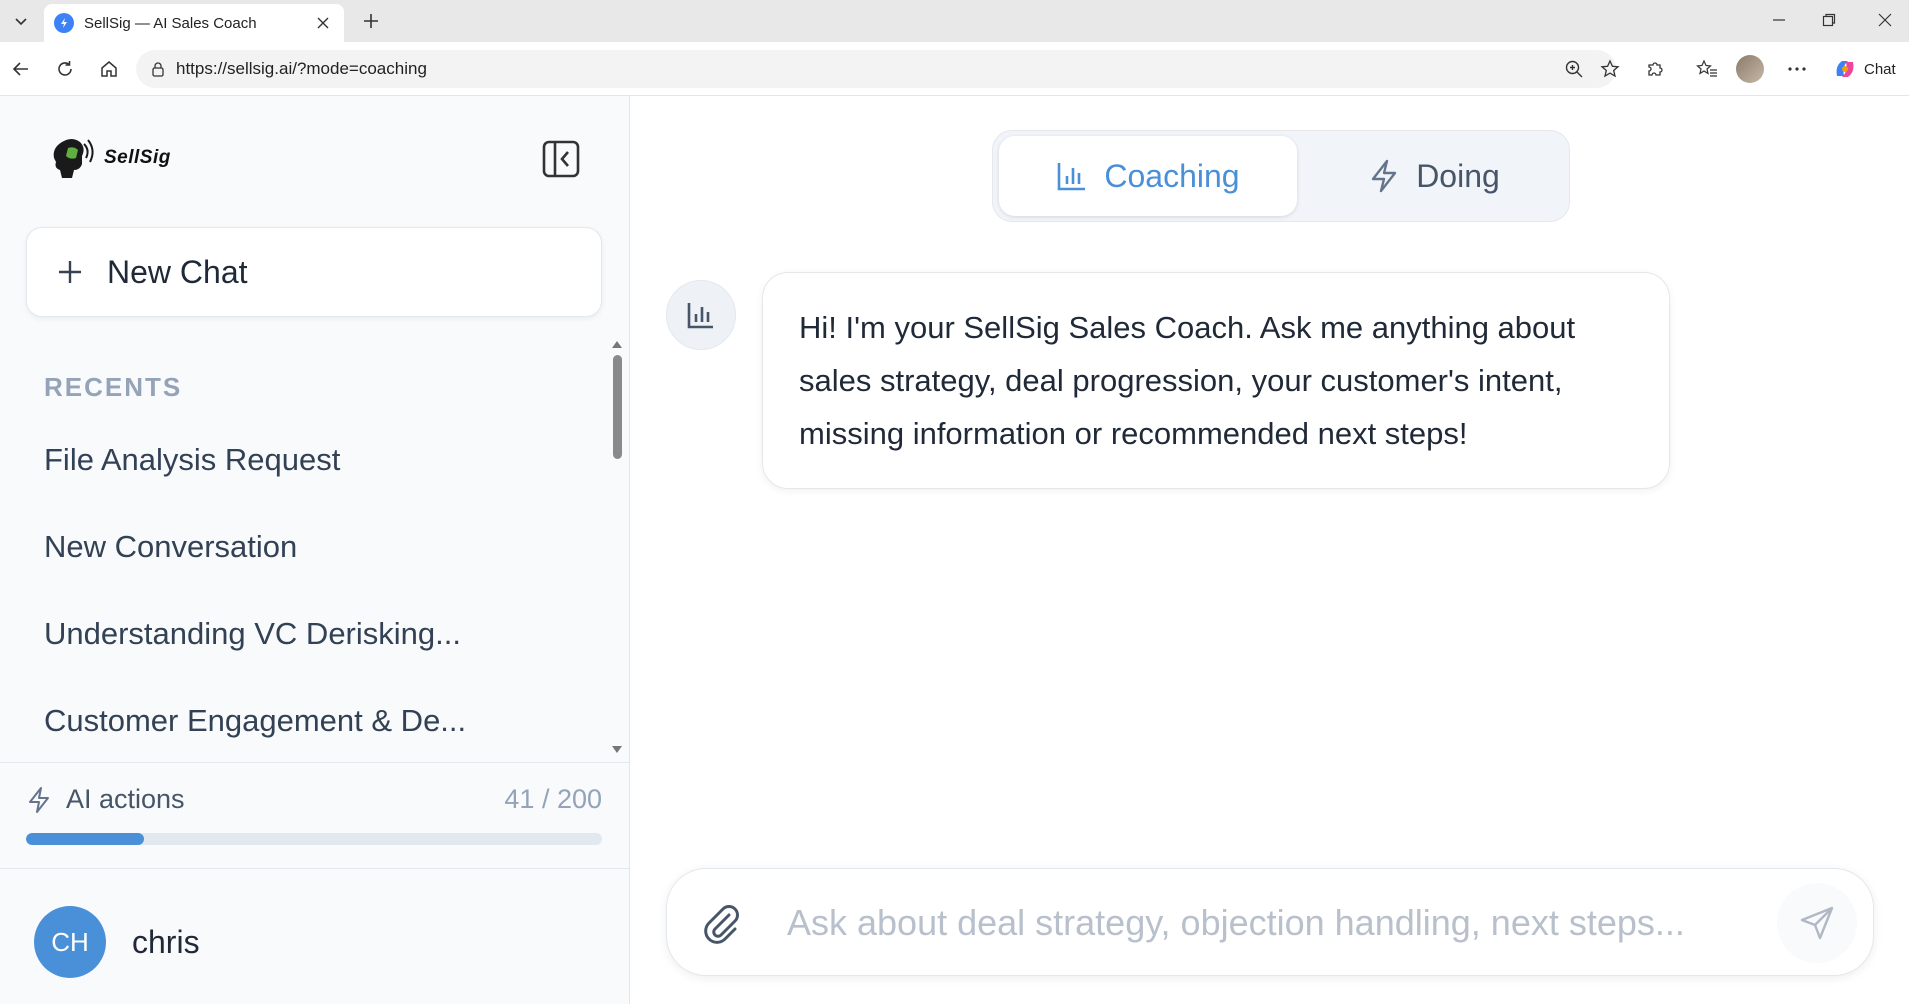  I want to click on copilot-chat-button: Chat, so click(1865, 69).